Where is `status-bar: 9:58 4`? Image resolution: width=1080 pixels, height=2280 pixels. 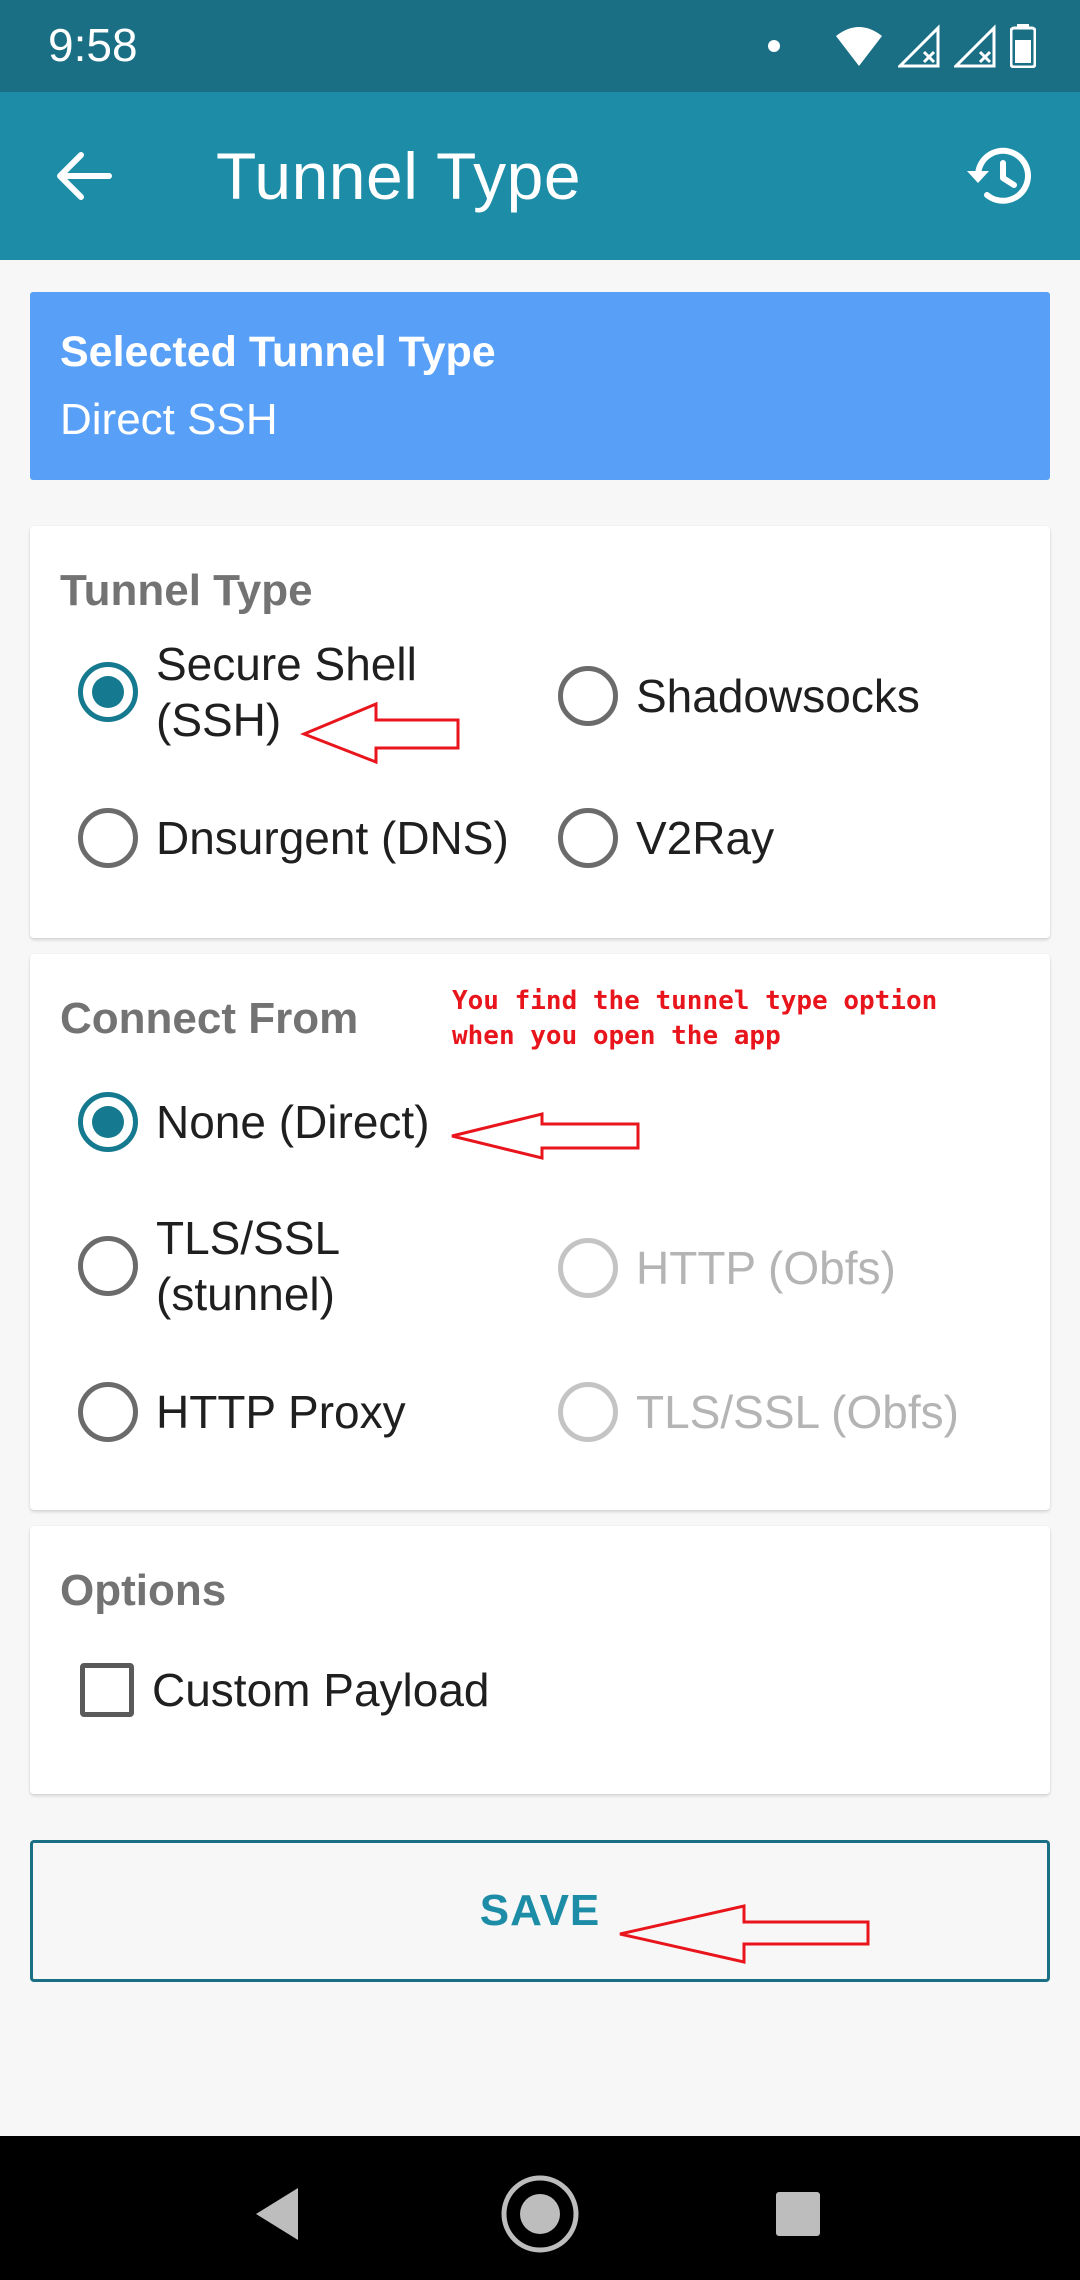
status-bar: 9:58 4 is located at coordinates (540, 46).